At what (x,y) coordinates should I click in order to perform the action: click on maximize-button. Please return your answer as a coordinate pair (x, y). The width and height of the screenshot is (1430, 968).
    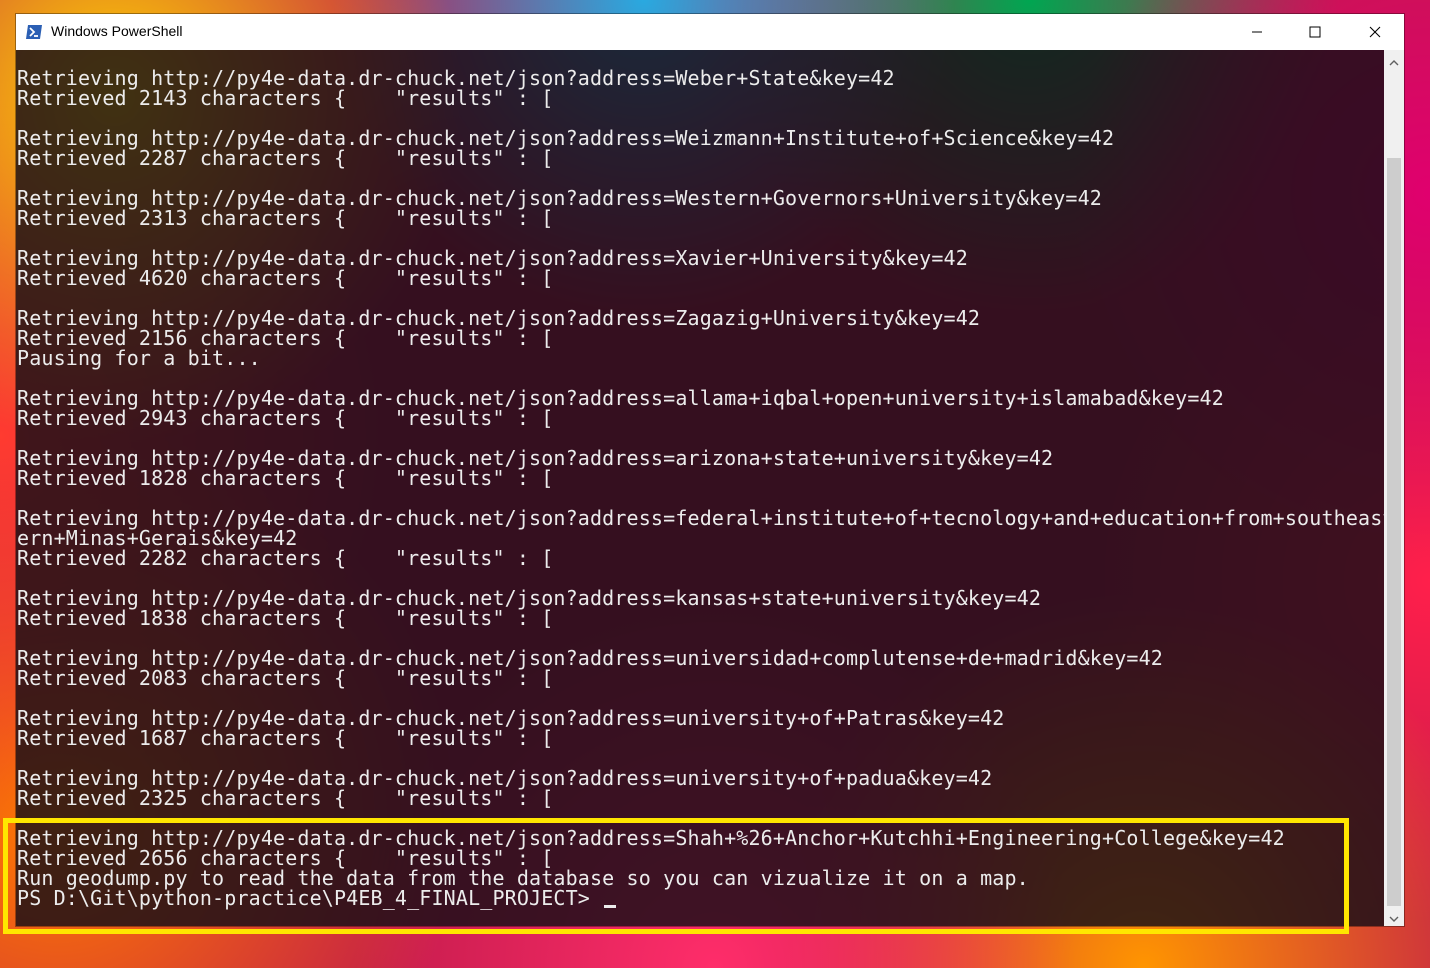
    Looking at the image, I should click on (1315, 32).